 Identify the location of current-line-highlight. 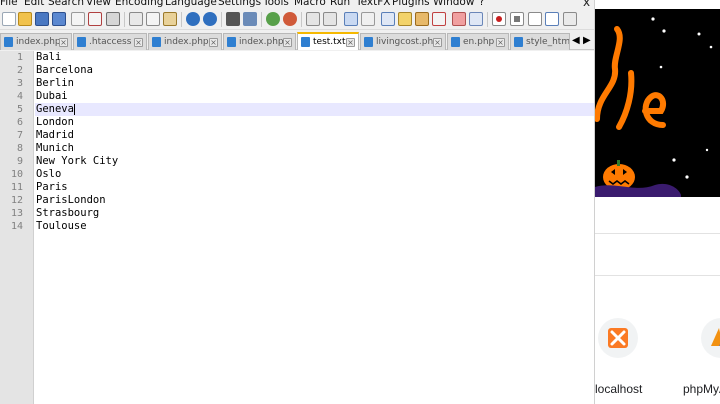
(314, 109).